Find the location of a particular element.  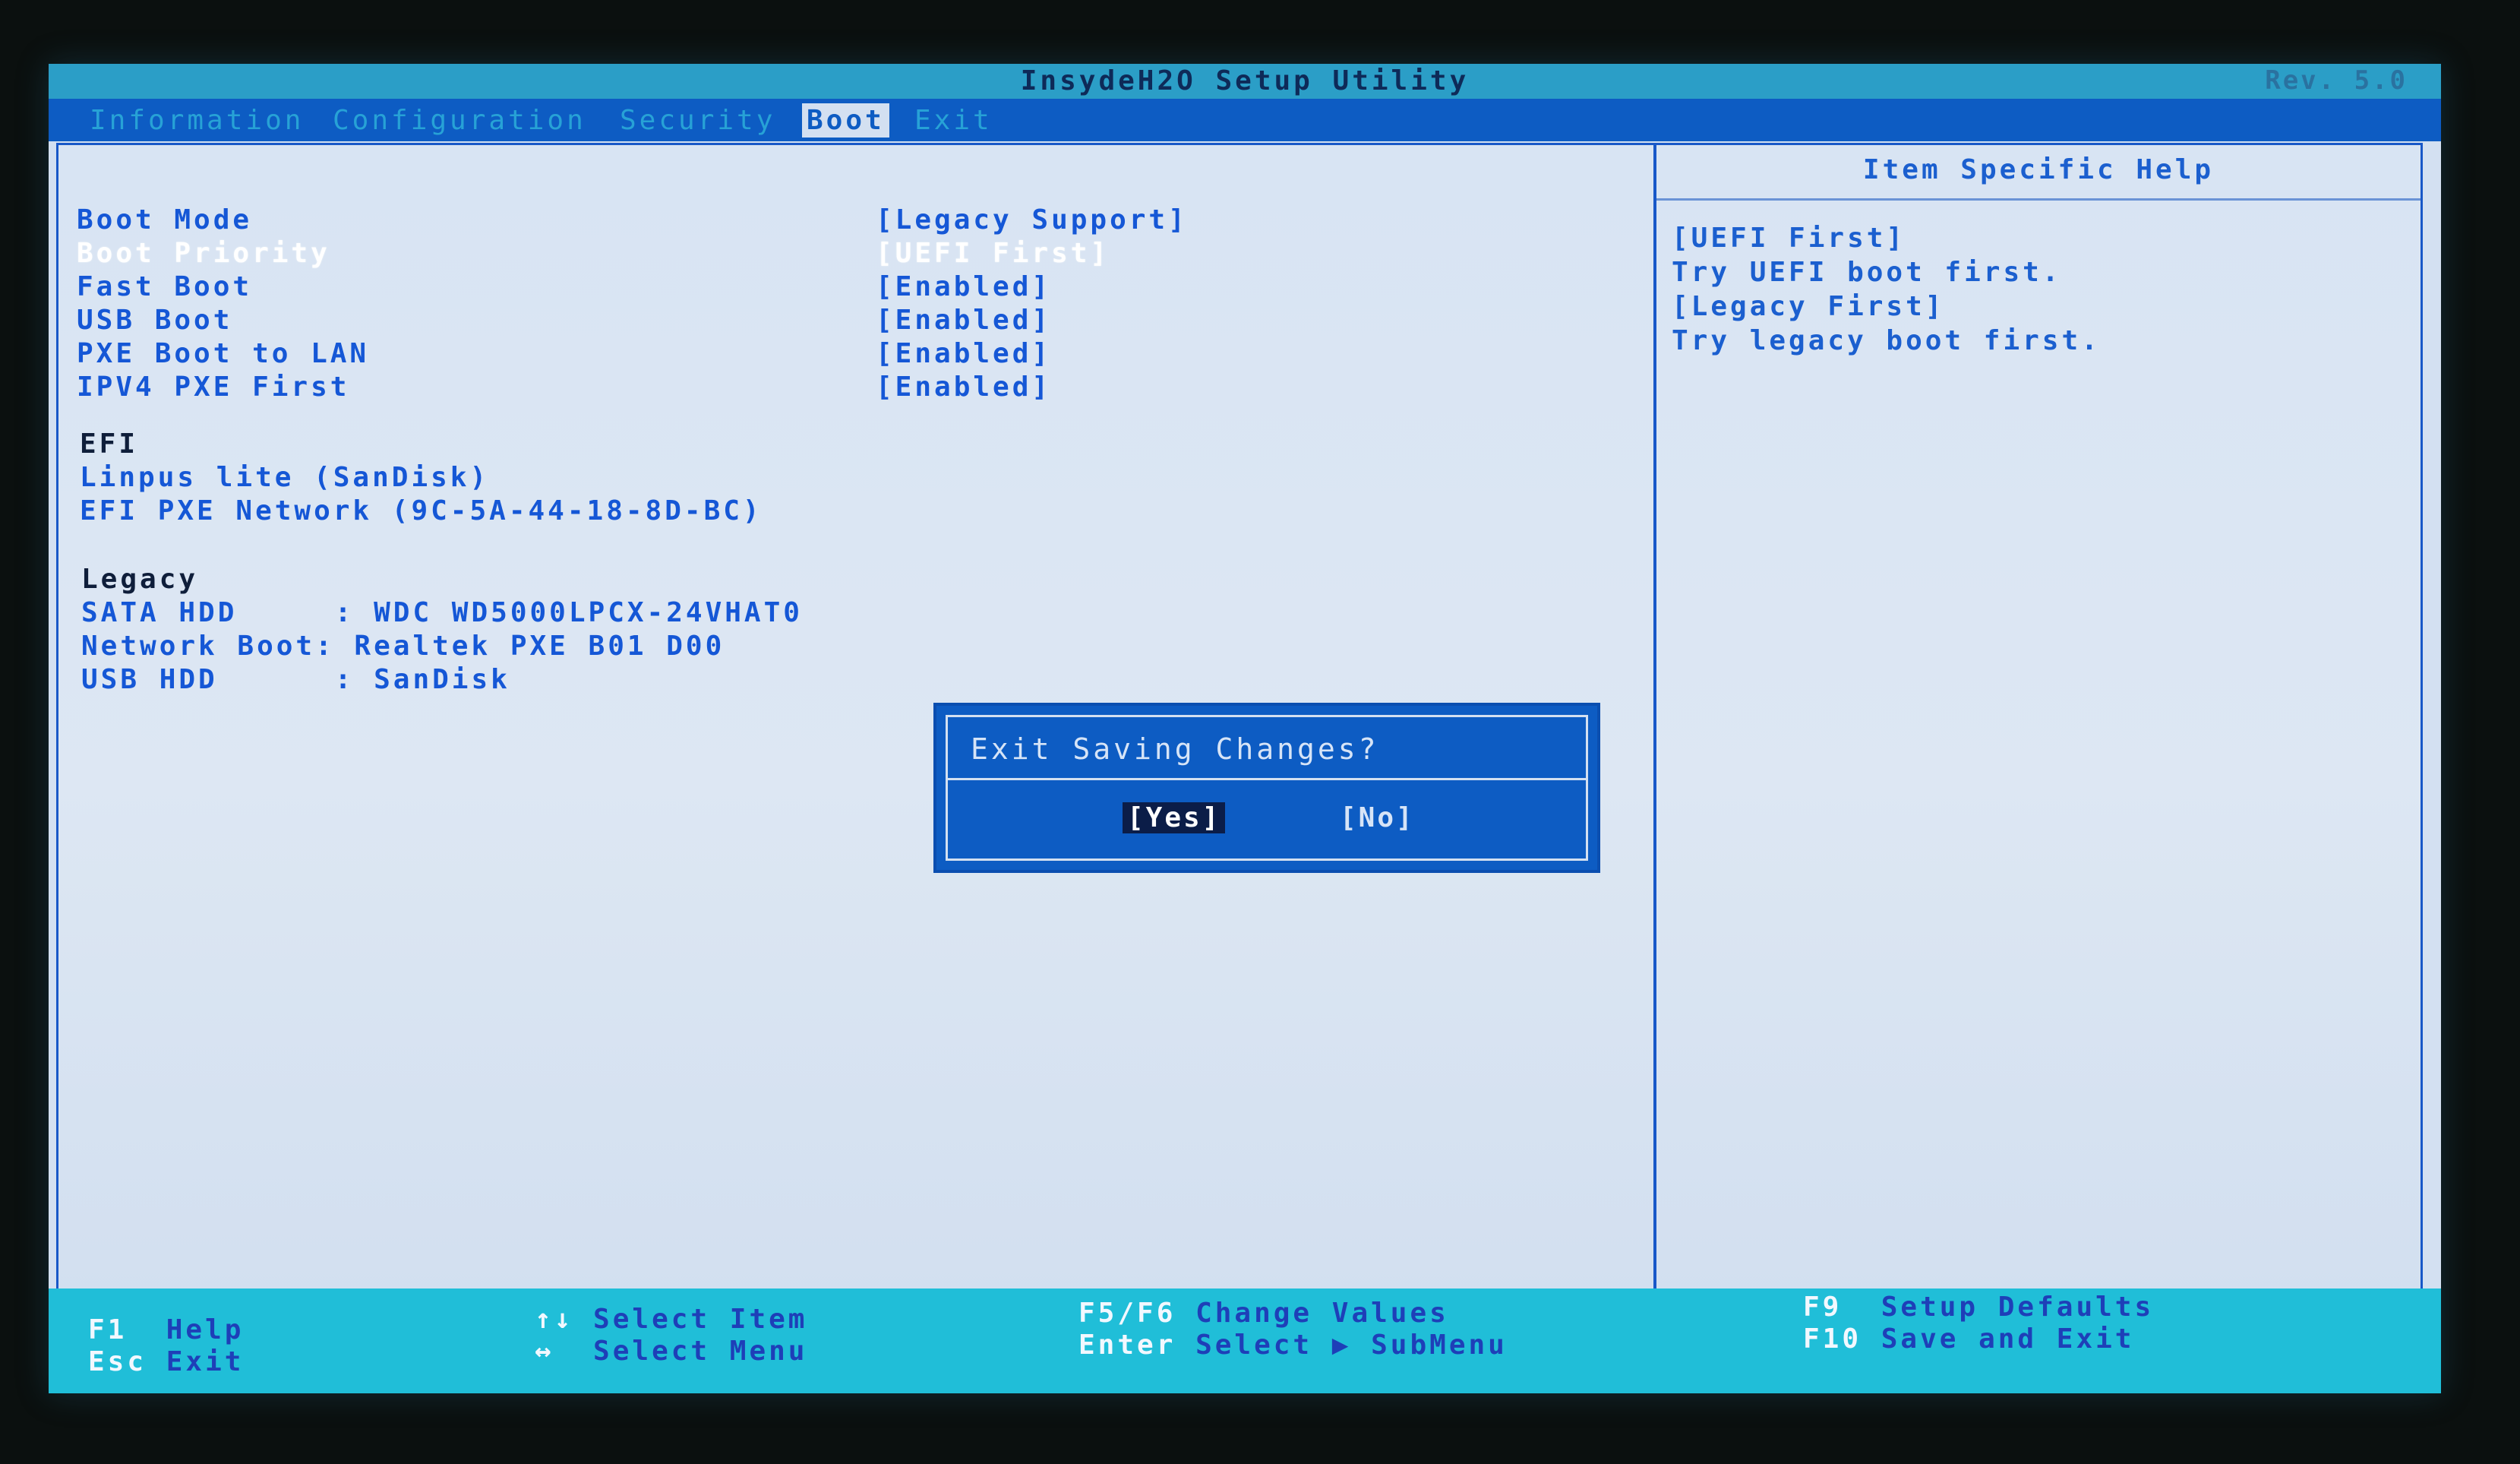

menu-tab-security: Security is located at coordinates (697, 120).